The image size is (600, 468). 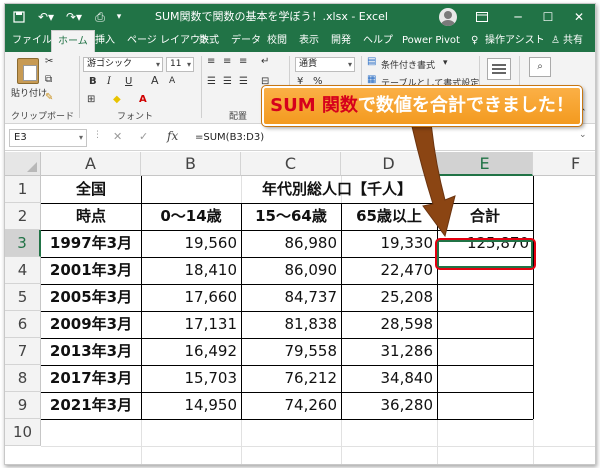 What do you see at coordinates (485, 378) in the screenshot?
I see `cell-e8` at bounding box center [485, 378].